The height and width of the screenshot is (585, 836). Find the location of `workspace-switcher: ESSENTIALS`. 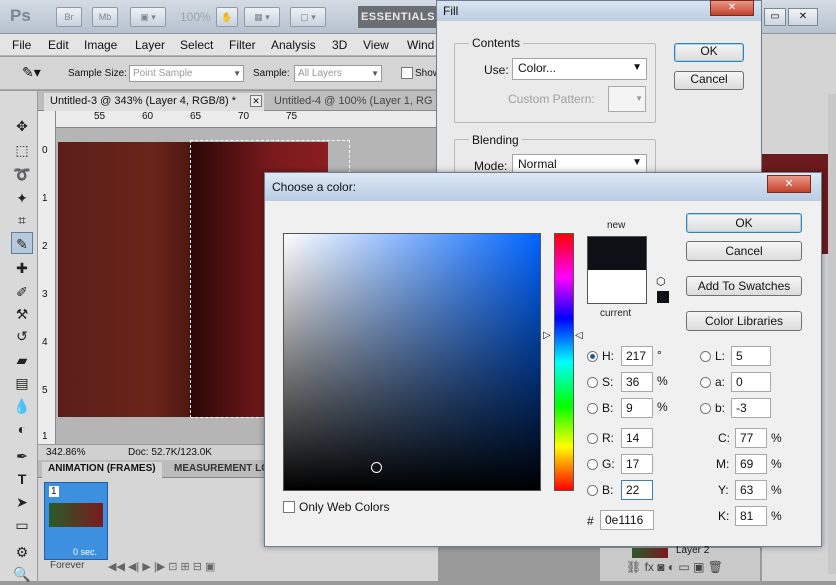

workspace-switcher: ESSENTIALS is located at coordinates (398, 17).